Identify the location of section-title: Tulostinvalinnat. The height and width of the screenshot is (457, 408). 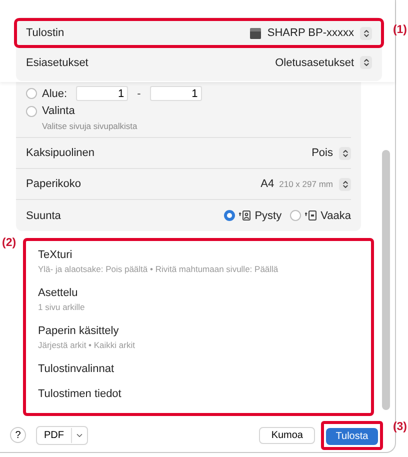
(197, 369).